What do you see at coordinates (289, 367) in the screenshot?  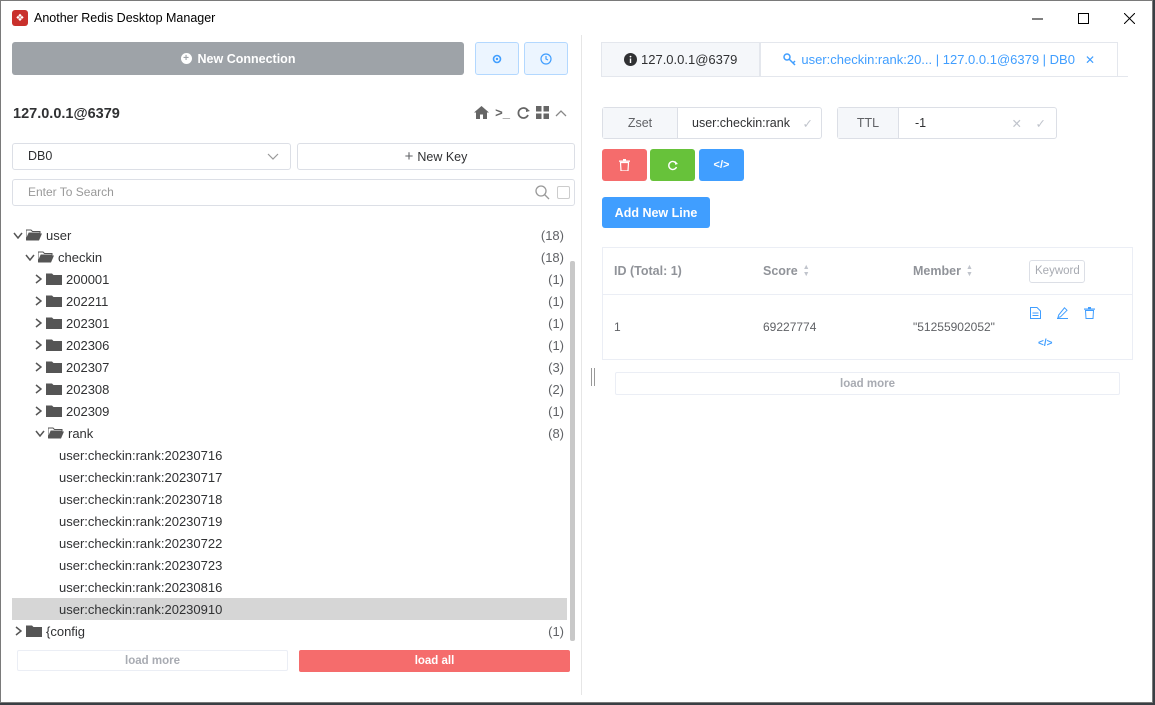 I see `tree-folder-202307: 202307 (3)` at bounding box center [289, 367].